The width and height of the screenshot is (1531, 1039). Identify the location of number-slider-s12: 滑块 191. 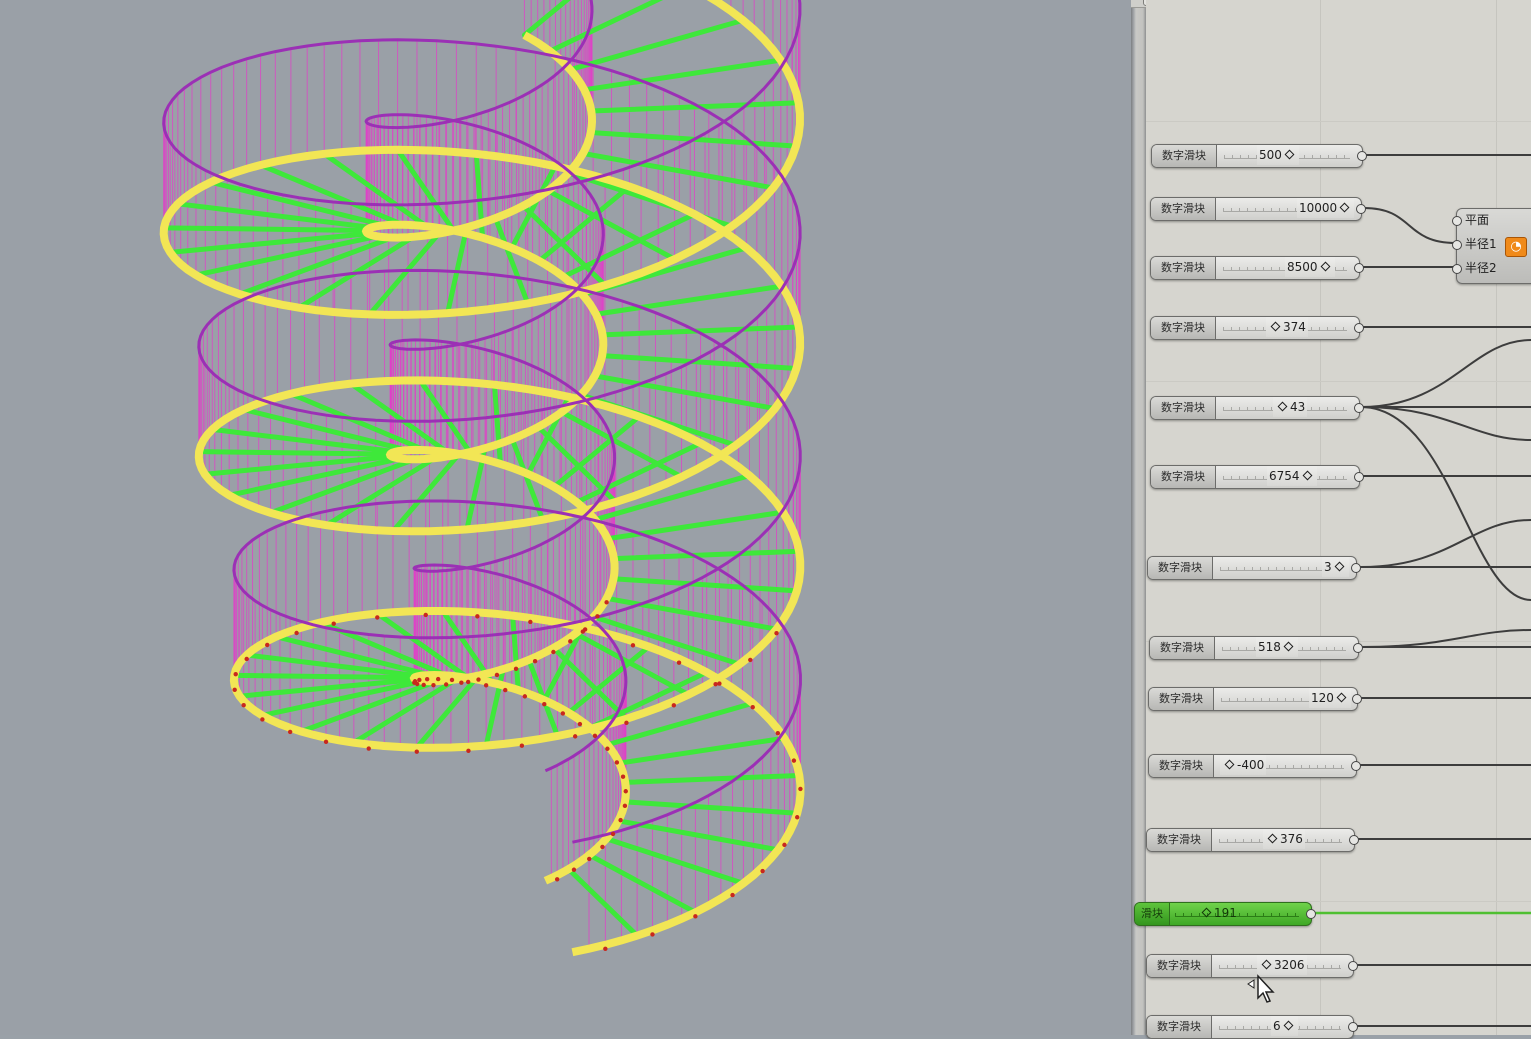
(1225, 914).